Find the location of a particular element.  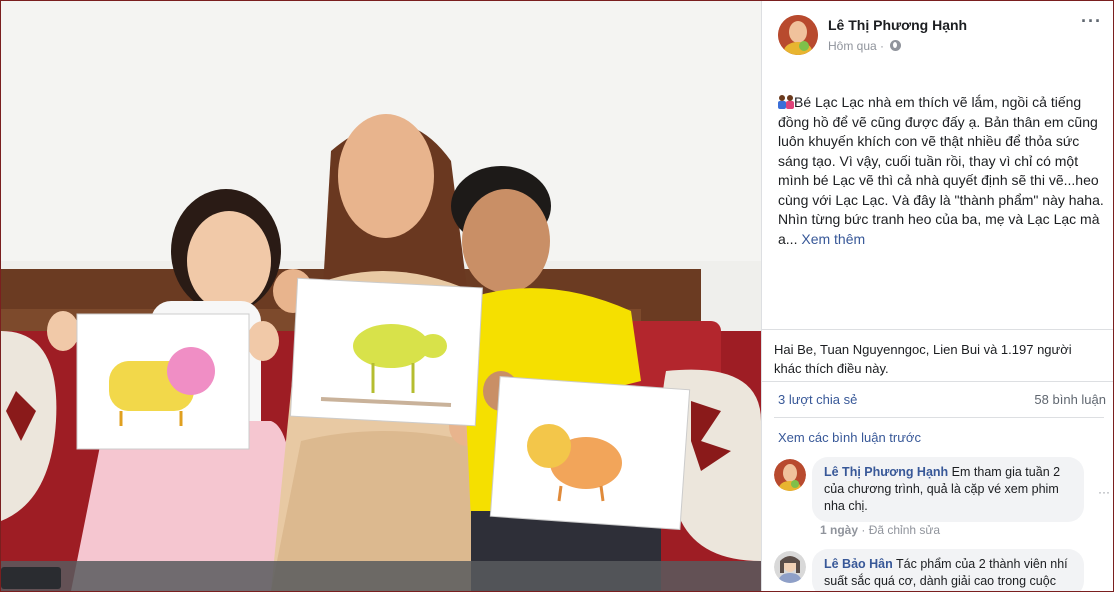

shares-count: 3 lượt chia sẻ is located at coordinates (817, 399).